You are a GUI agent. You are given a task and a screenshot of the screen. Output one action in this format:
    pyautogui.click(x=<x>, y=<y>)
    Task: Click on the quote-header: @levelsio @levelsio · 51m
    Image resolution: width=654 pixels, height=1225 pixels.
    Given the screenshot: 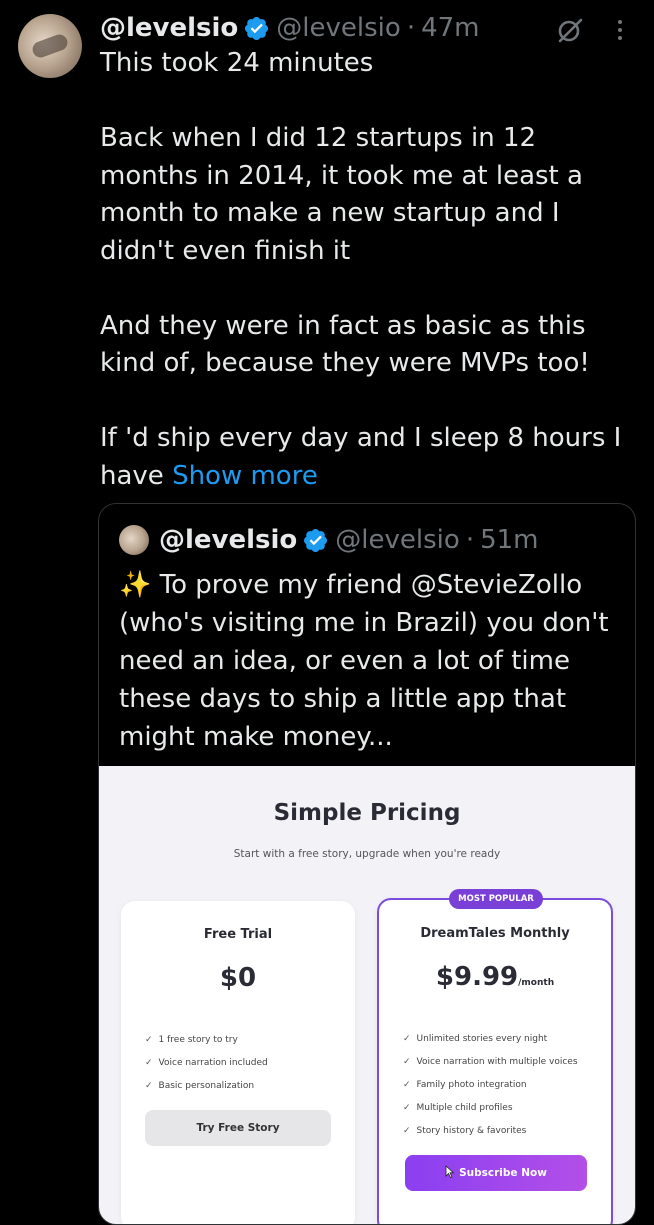 What is the action you would take?
    pyautogui.click(x=329, y=540)
    